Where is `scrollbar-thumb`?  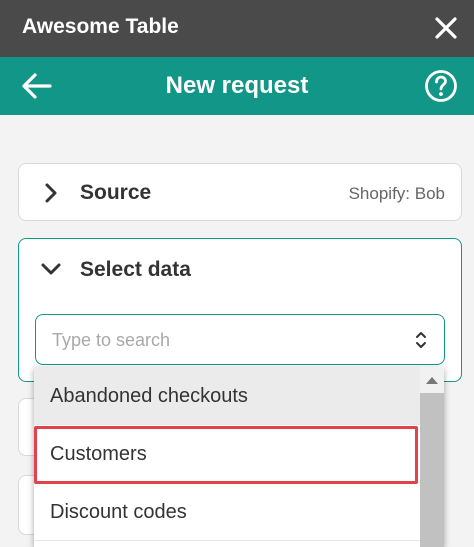
scrollbar-thumb is located at coordinates (432, 470).